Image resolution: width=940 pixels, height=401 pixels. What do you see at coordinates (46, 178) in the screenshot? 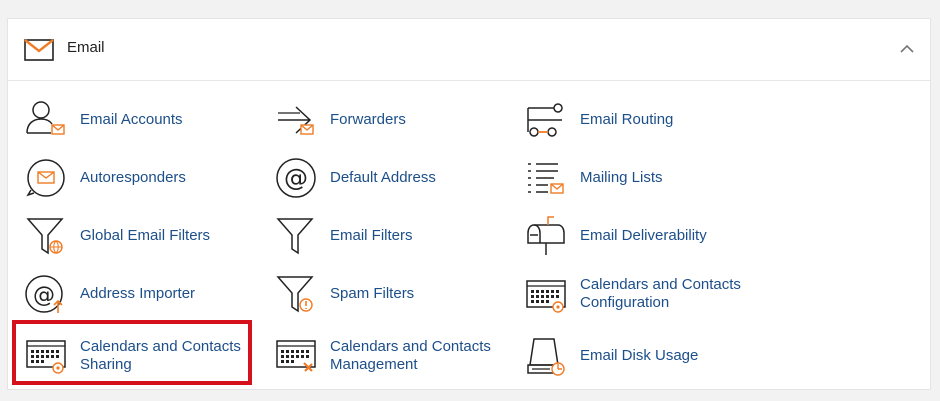
I see `autoresponders-icon` at bounding box center [46, 178].